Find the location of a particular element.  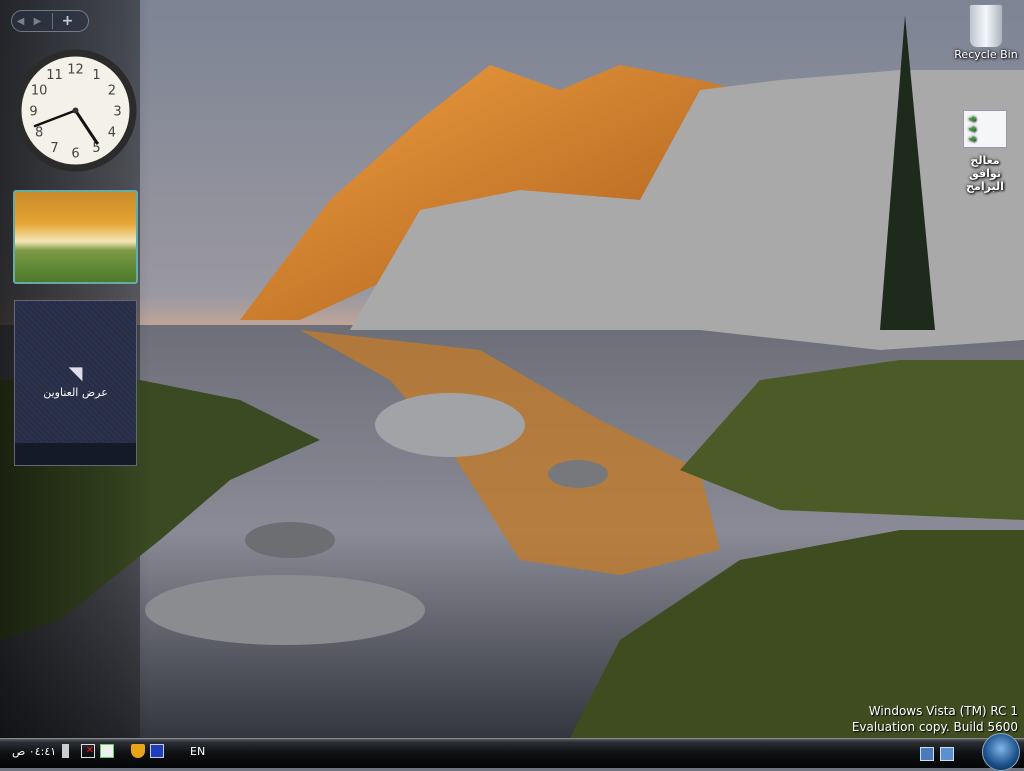

feed-headlines-gadget: ◥ عرض العناوين is located at coordinates (75, 383).